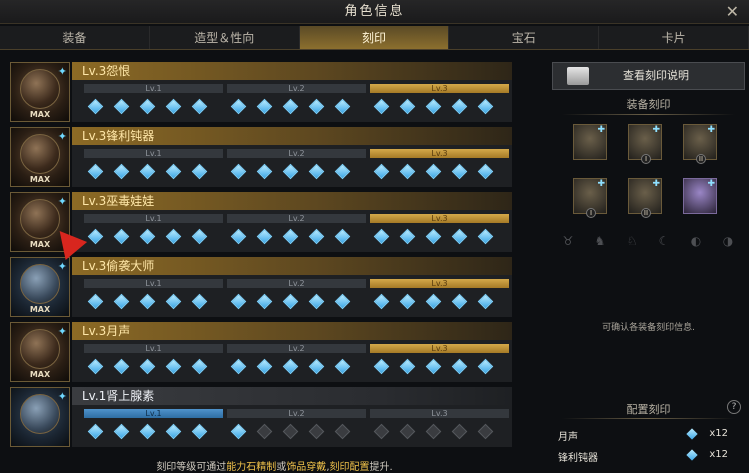 This screenshot has width=749, height=473. Describe the element at coordinates (578, 76) in the screenshot. I see `book-icon` at that location.